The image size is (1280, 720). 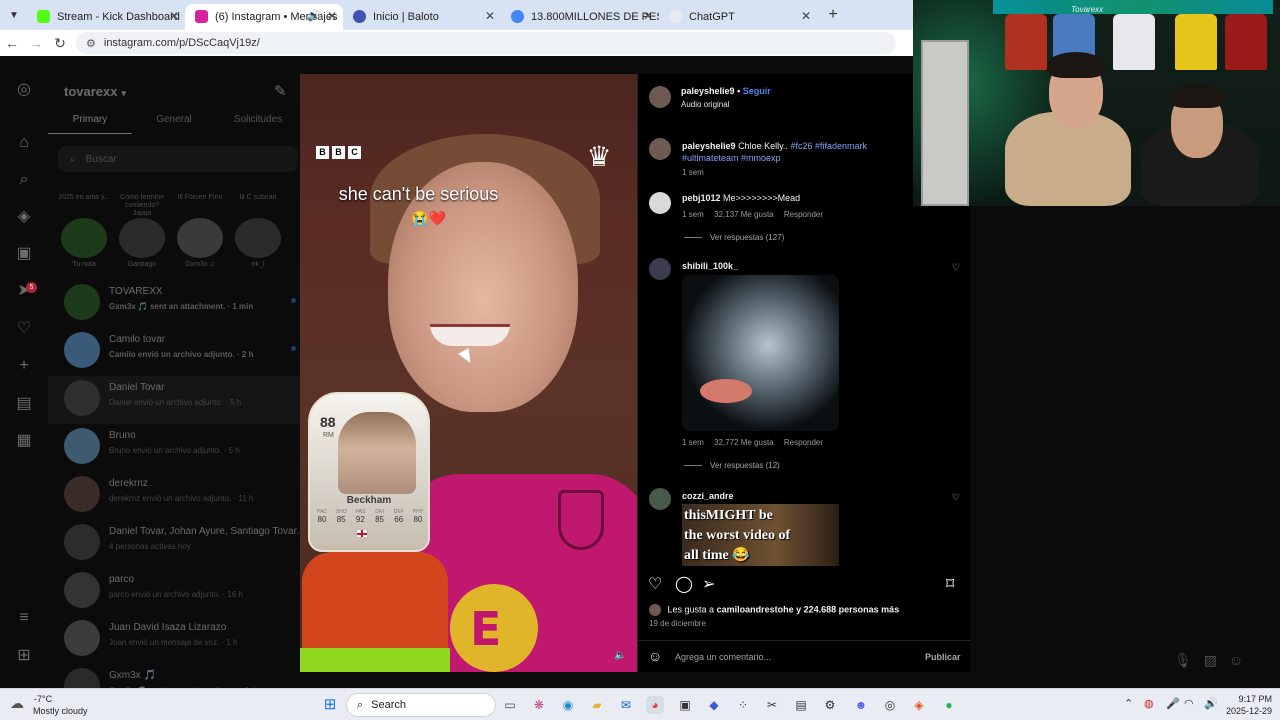 What do you see at coordinates (734, 237) in the screenshot?
I see `view-replies-button: Ver respuestas (127)` at bounding box center [734, 237].